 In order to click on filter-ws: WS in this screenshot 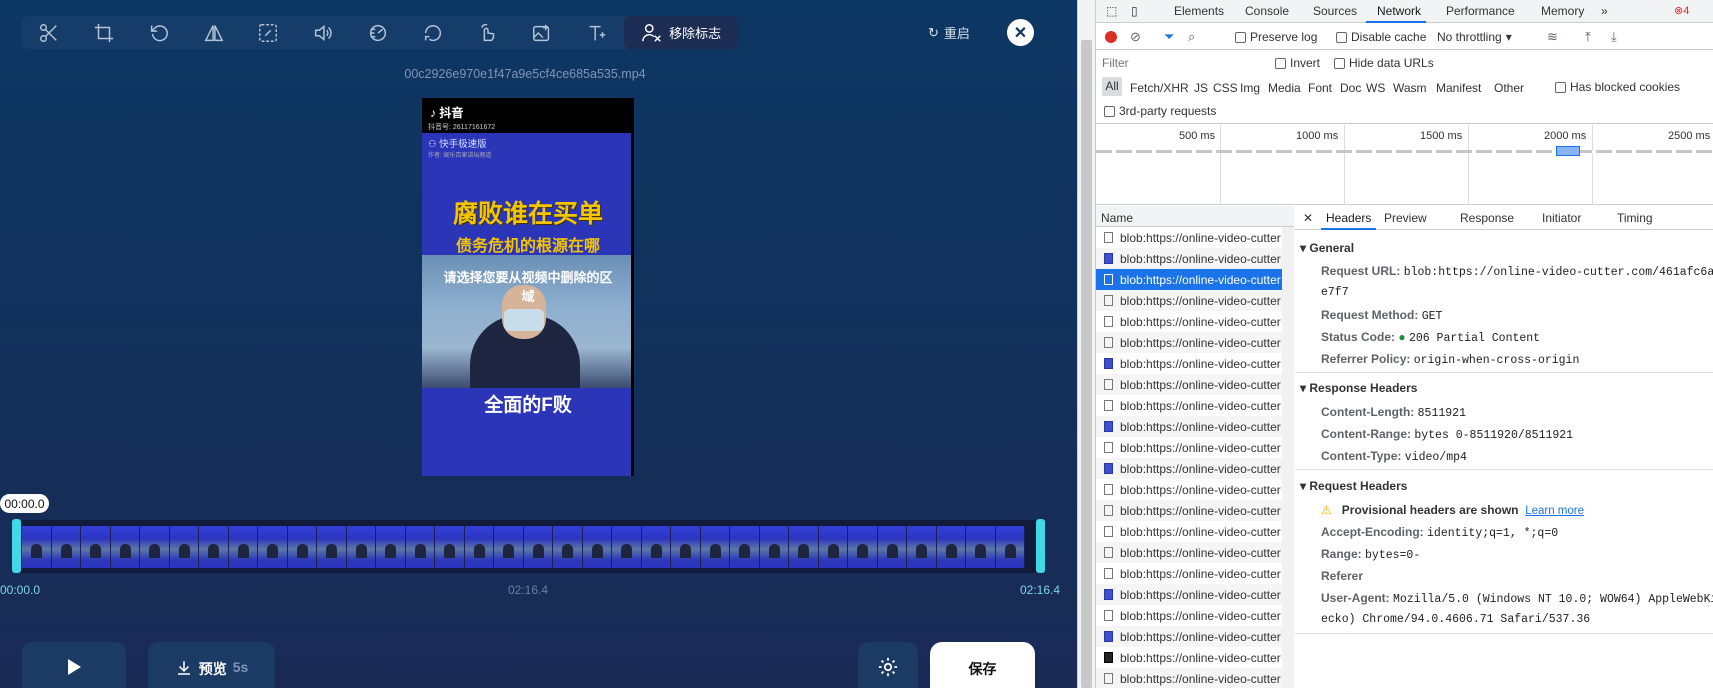, I will do `click(1375, 88)`.